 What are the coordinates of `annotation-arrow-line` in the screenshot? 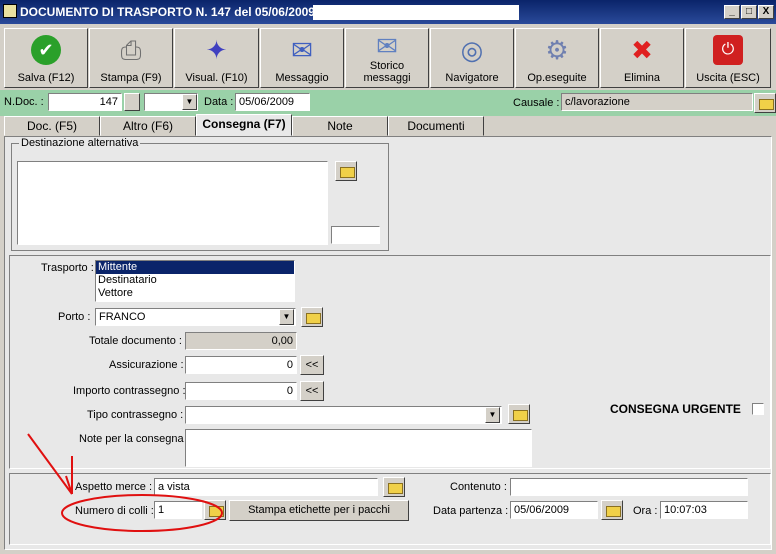 It's located at (50, 464).